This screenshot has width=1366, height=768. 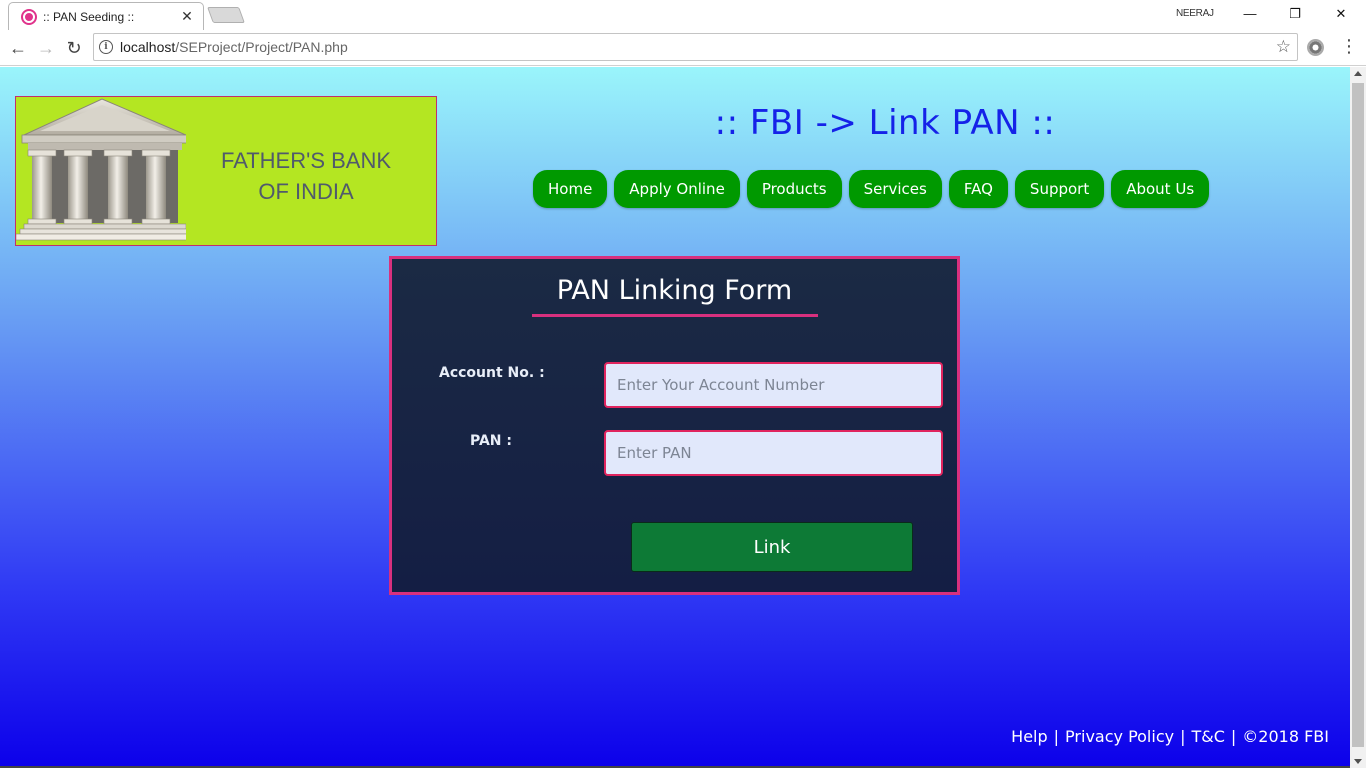 What do you see at coordinates (677, 189) in the screenshot?
I see `nav-apply-online: Apply Online` at bounding box center [677, 189].